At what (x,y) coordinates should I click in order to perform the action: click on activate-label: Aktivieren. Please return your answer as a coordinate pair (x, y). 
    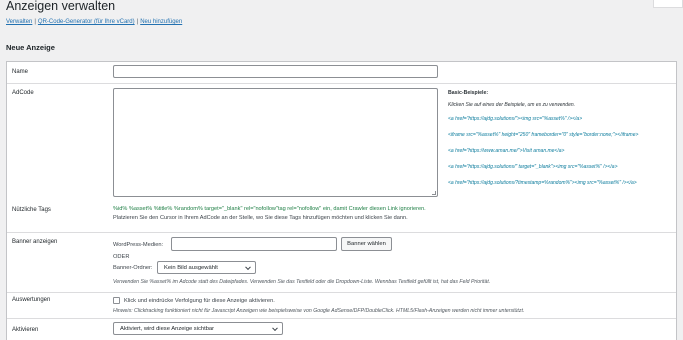
    Looking at the image, I should click on (25, 330).